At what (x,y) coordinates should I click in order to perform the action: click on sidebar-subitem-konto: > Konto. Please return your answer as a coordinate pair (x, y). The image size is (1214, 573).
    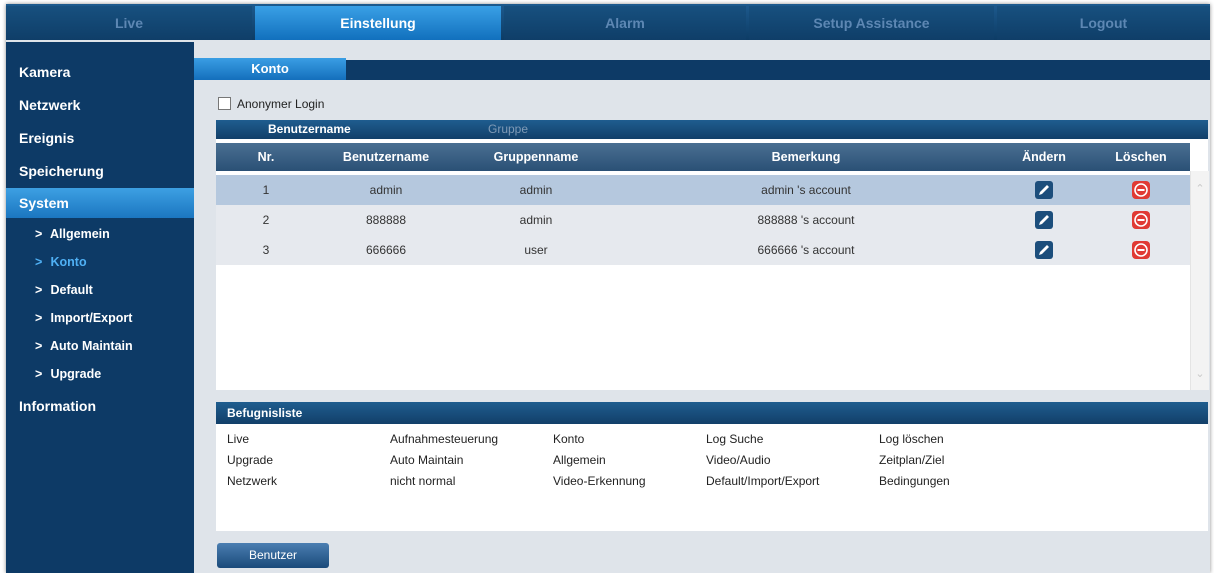
    Looking at the image, I should click on (100, 262).